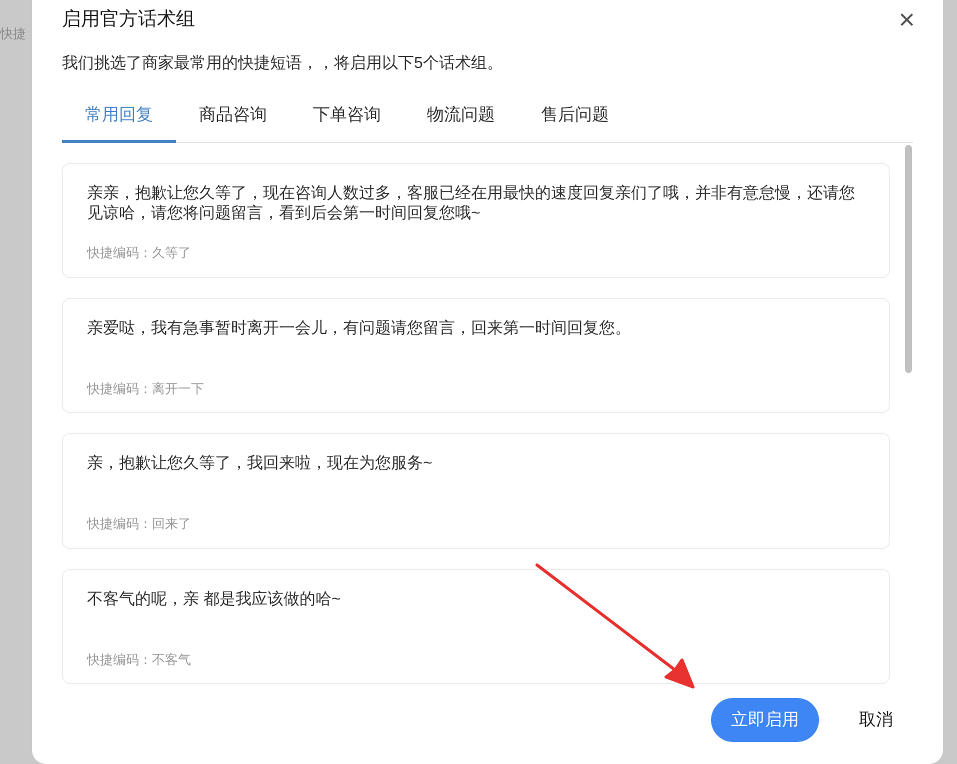  Describe the element at coordinates (476, 626) in the screenshot. I see `phrase-card: 不客气的呢，亲 都是我应该做的哈~ 快捷编码：不客气` at that location.